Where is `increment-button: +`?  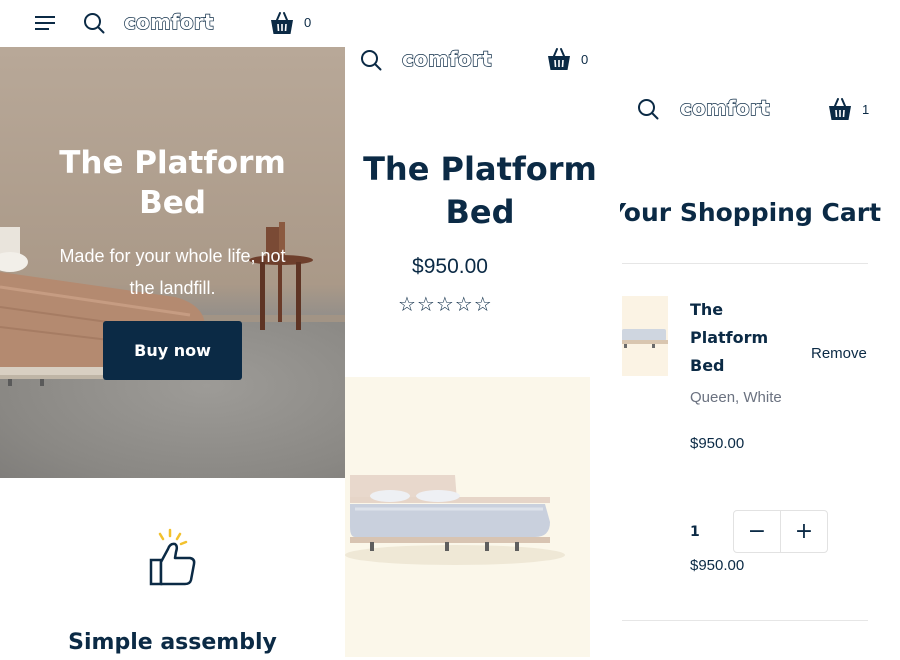
increment-button: + is located at coordinates (803, 531).